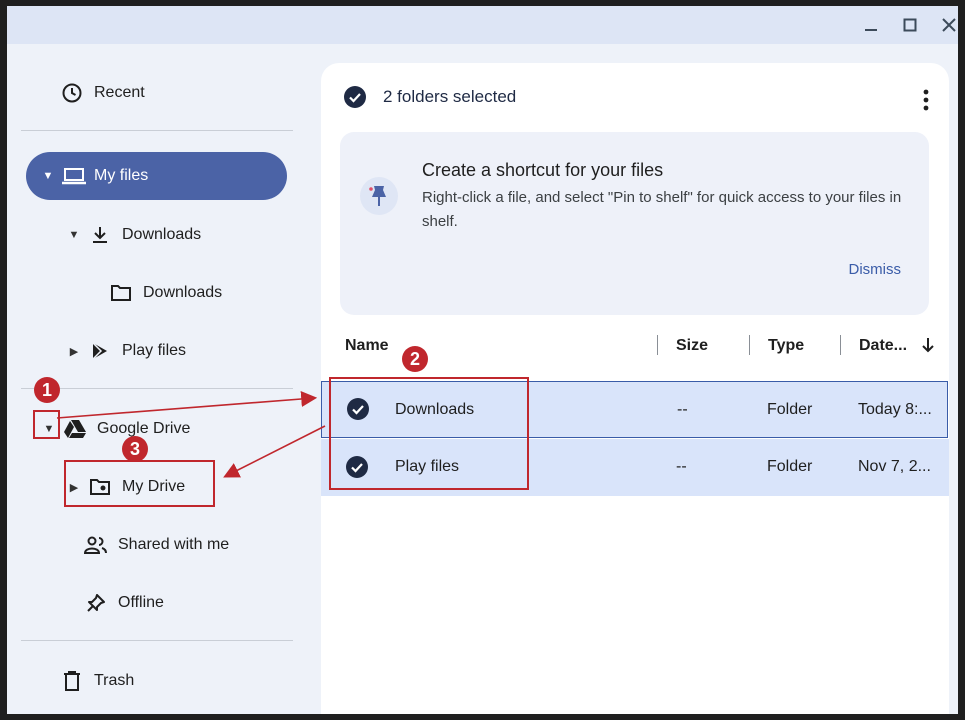 The height and width of the screenshot is (720, 965). I want to click on annotation-arrows, so click(191, 434).